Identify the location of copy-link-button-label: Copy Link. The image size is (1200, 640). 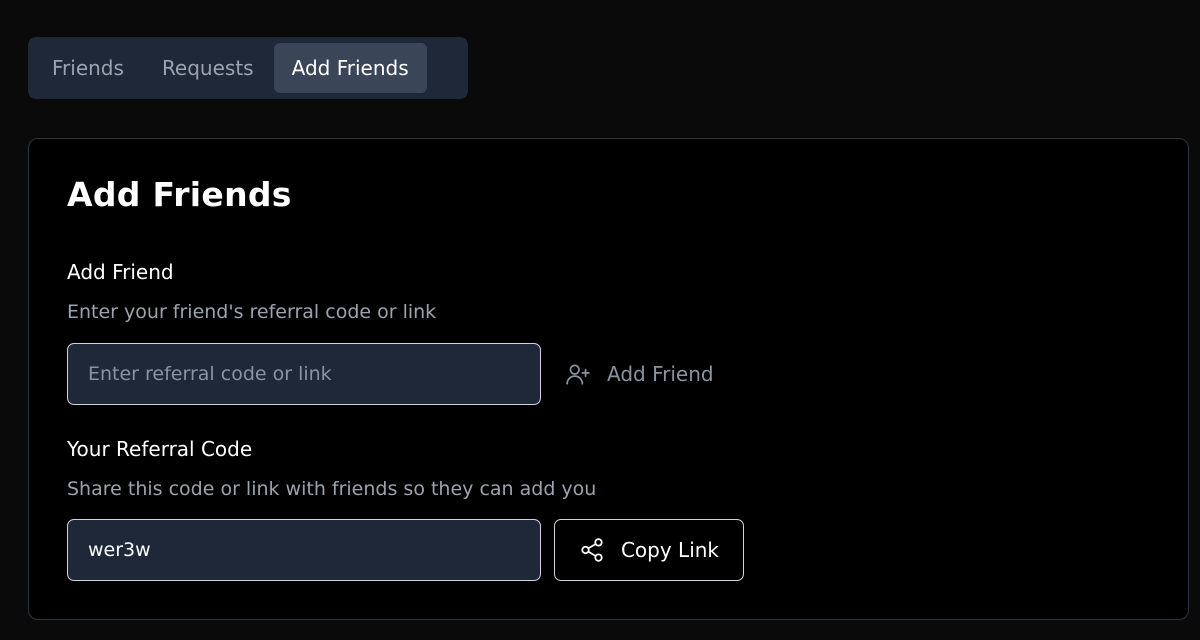
(670, 550).